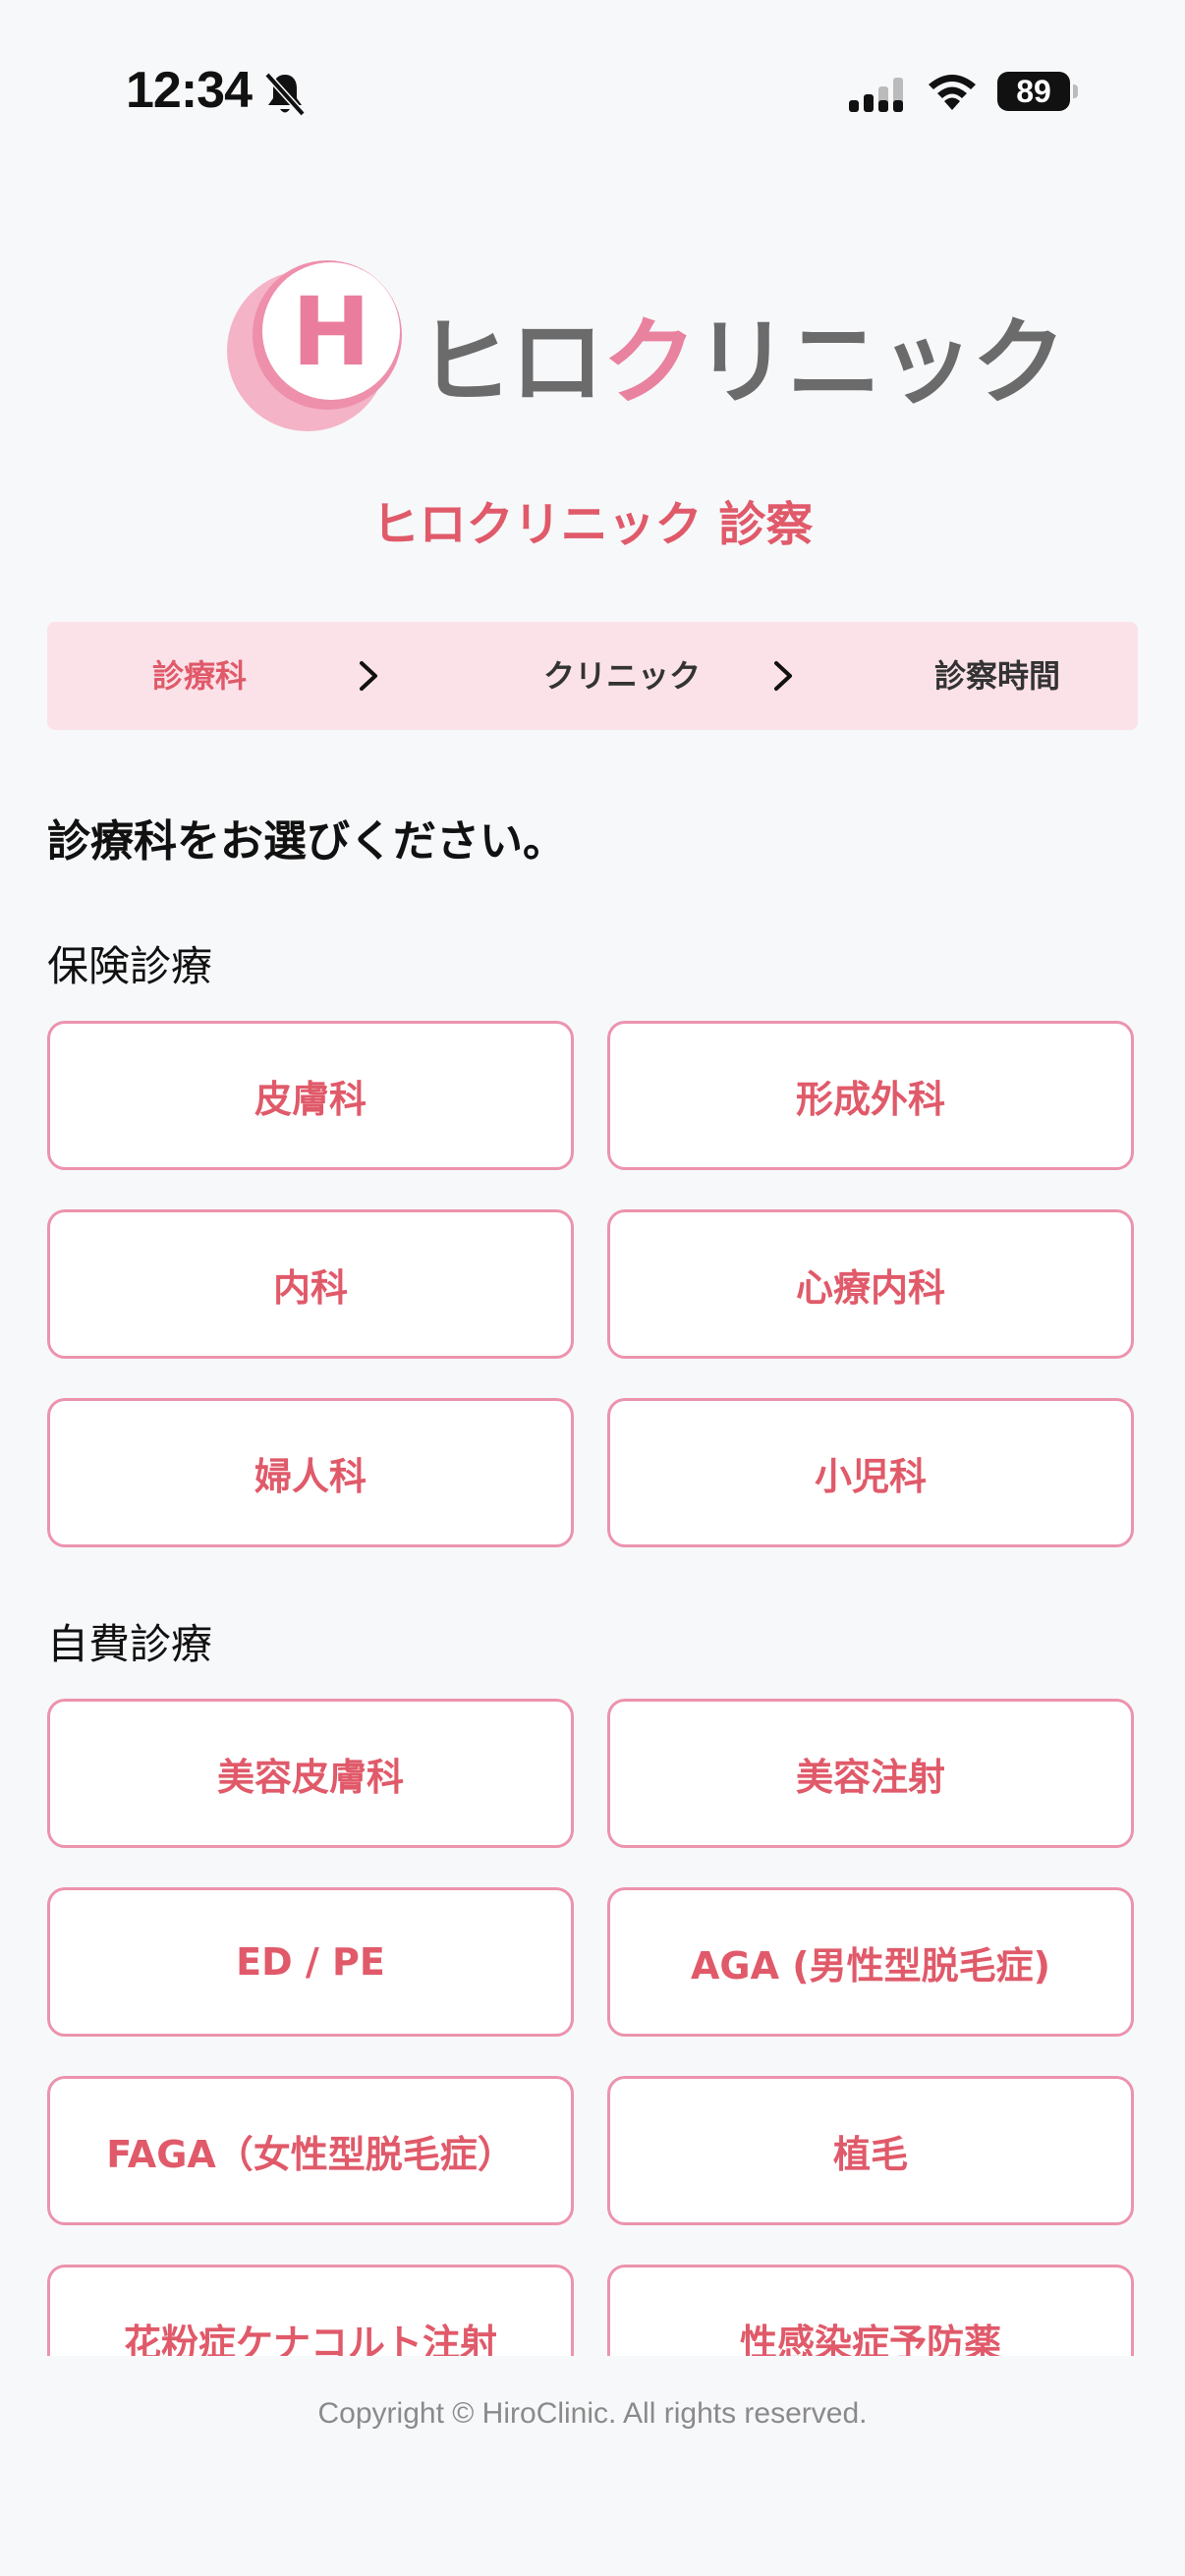 The height and width of the screenshot is (2576, 1185). I want to click on battery-level: 89, so click(1034, 91).